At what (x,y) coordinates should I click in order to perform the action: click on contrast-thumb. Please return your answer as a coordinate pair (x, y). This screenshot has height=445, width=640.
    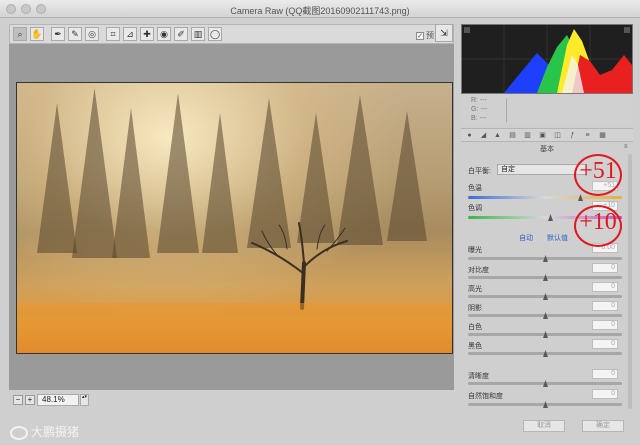
    Looking at the image, I should click on (545, 277).